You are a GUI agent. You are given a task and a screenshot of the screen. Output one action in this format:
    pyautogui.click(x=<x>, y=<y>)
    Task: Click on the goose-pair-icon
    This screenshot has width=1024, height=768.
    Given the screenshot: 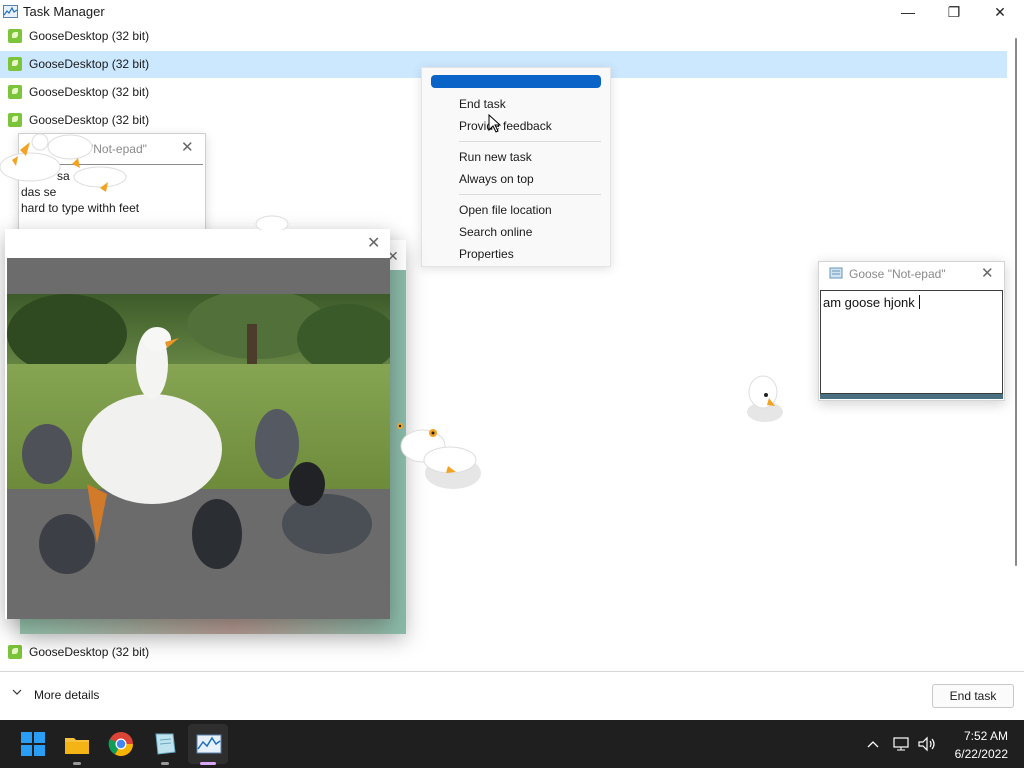 What is the action you would take?
    pyautogui.click(x=439, y=456)
    